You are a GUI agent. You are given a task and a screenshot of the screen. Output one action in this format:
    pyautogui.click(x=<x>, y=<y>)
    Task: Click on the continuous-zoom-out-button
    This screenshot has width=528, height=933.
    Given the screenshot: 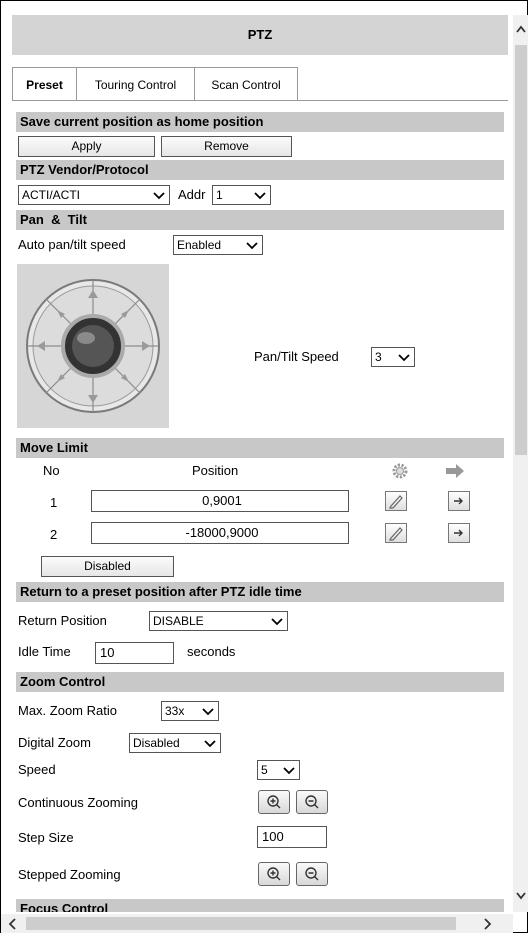 What is the action you would take?
    pyautogui.click(x=312, y=802)
    